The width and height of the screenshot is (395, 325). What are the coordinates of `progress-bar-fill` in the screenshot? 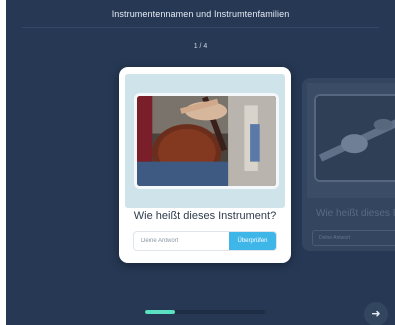 It's located at (160, 312).